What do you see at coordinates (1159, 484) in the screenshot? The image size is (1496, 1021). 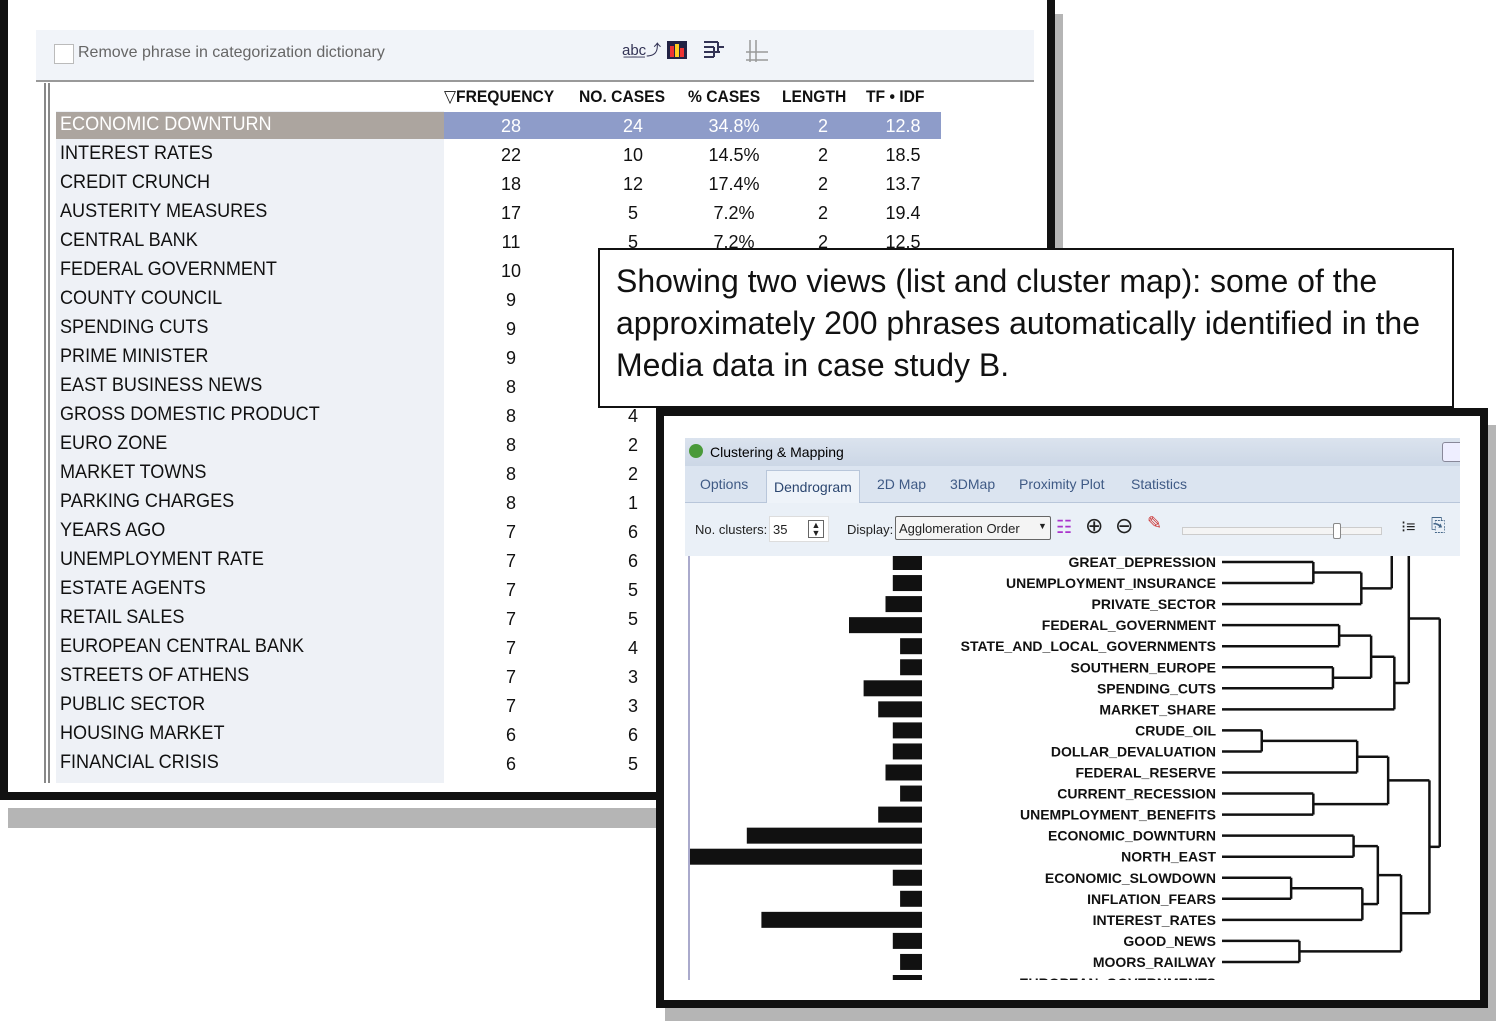 I see `tab-statistics: Statistics` at bounding box center [1159, 484].